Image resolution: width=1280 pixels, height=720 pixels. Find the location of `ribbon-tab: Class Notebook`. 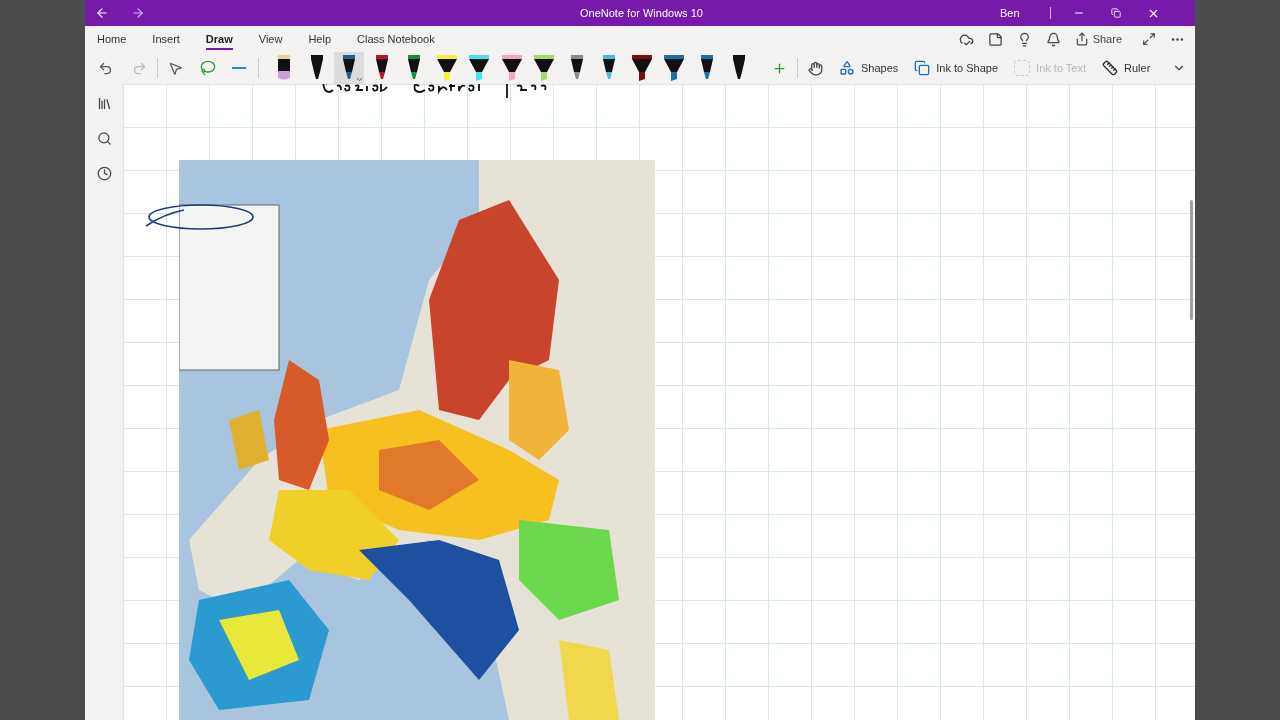

ribbon-tab: Class Notebook is located at coordinates (396, 39).